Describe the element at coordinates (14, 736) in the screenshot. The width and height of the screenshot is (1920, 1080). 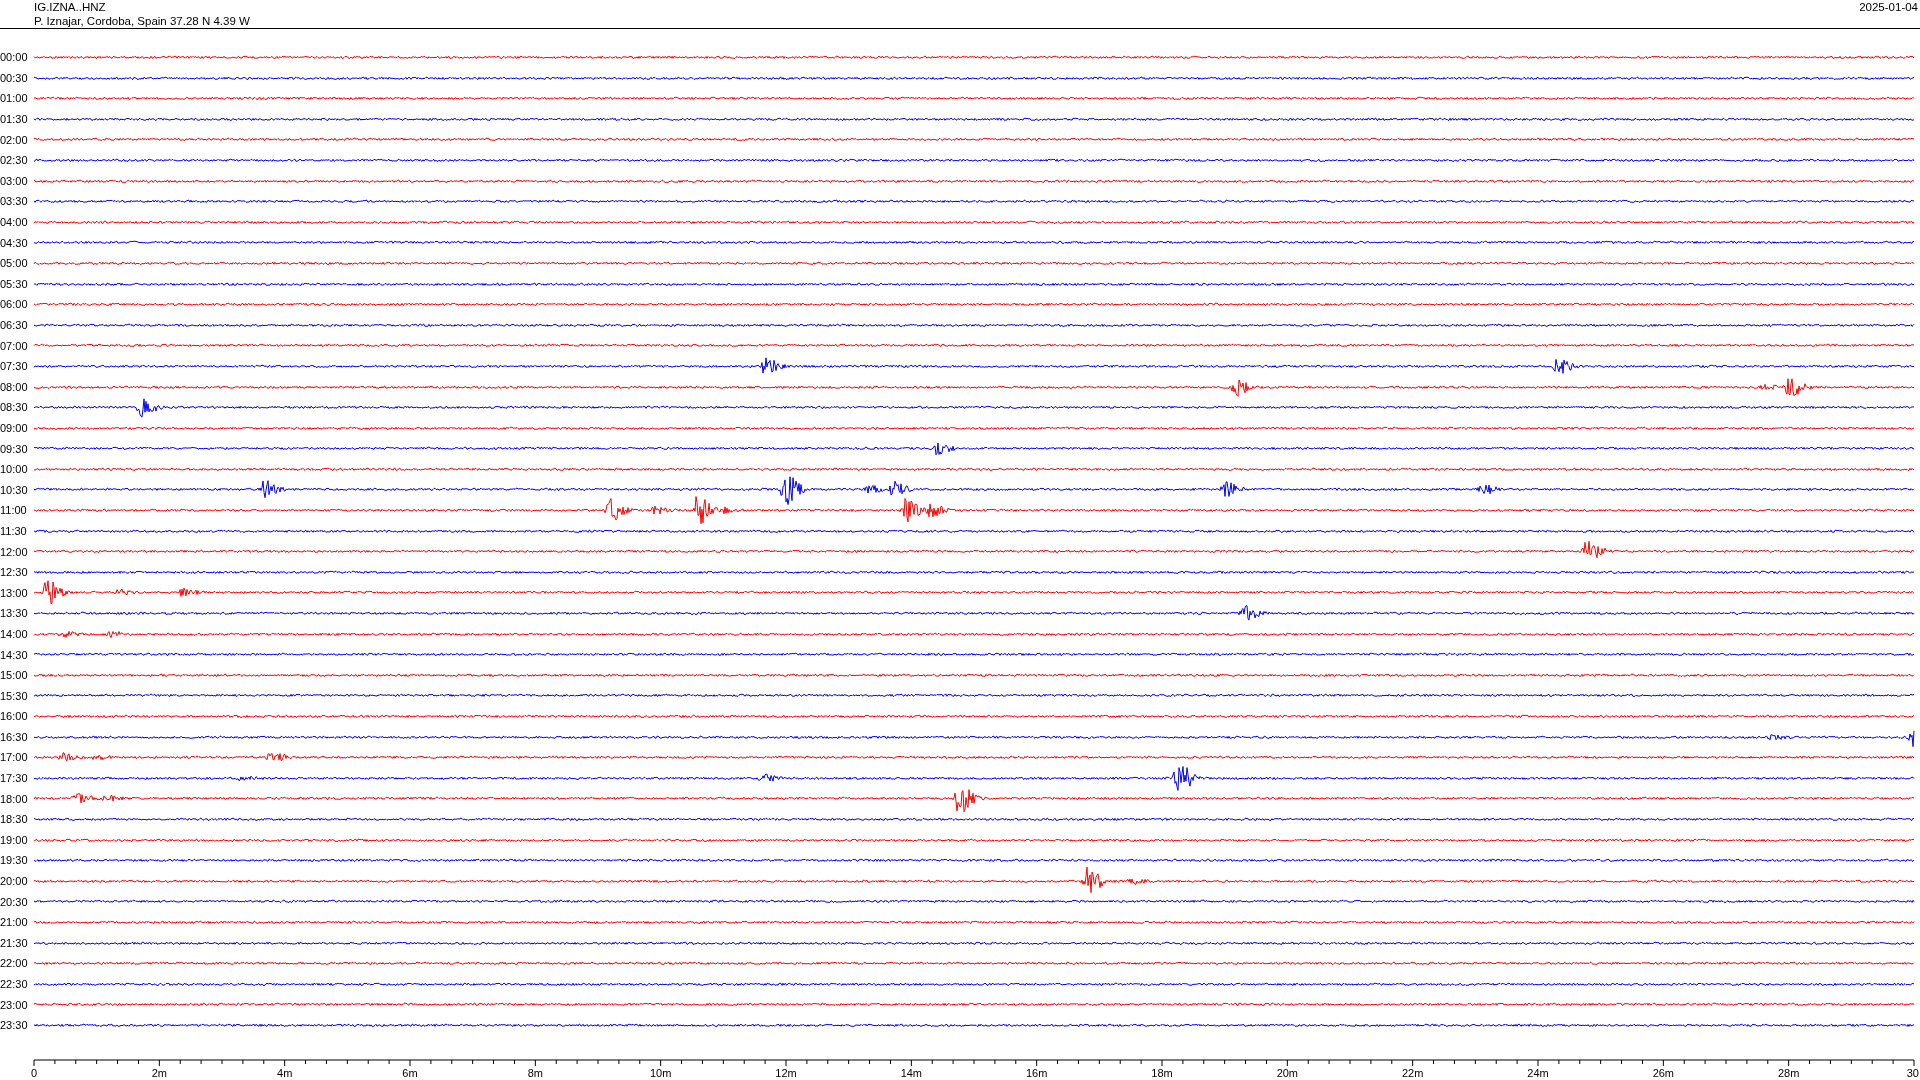
I see `time-label: 16:30` at that location.